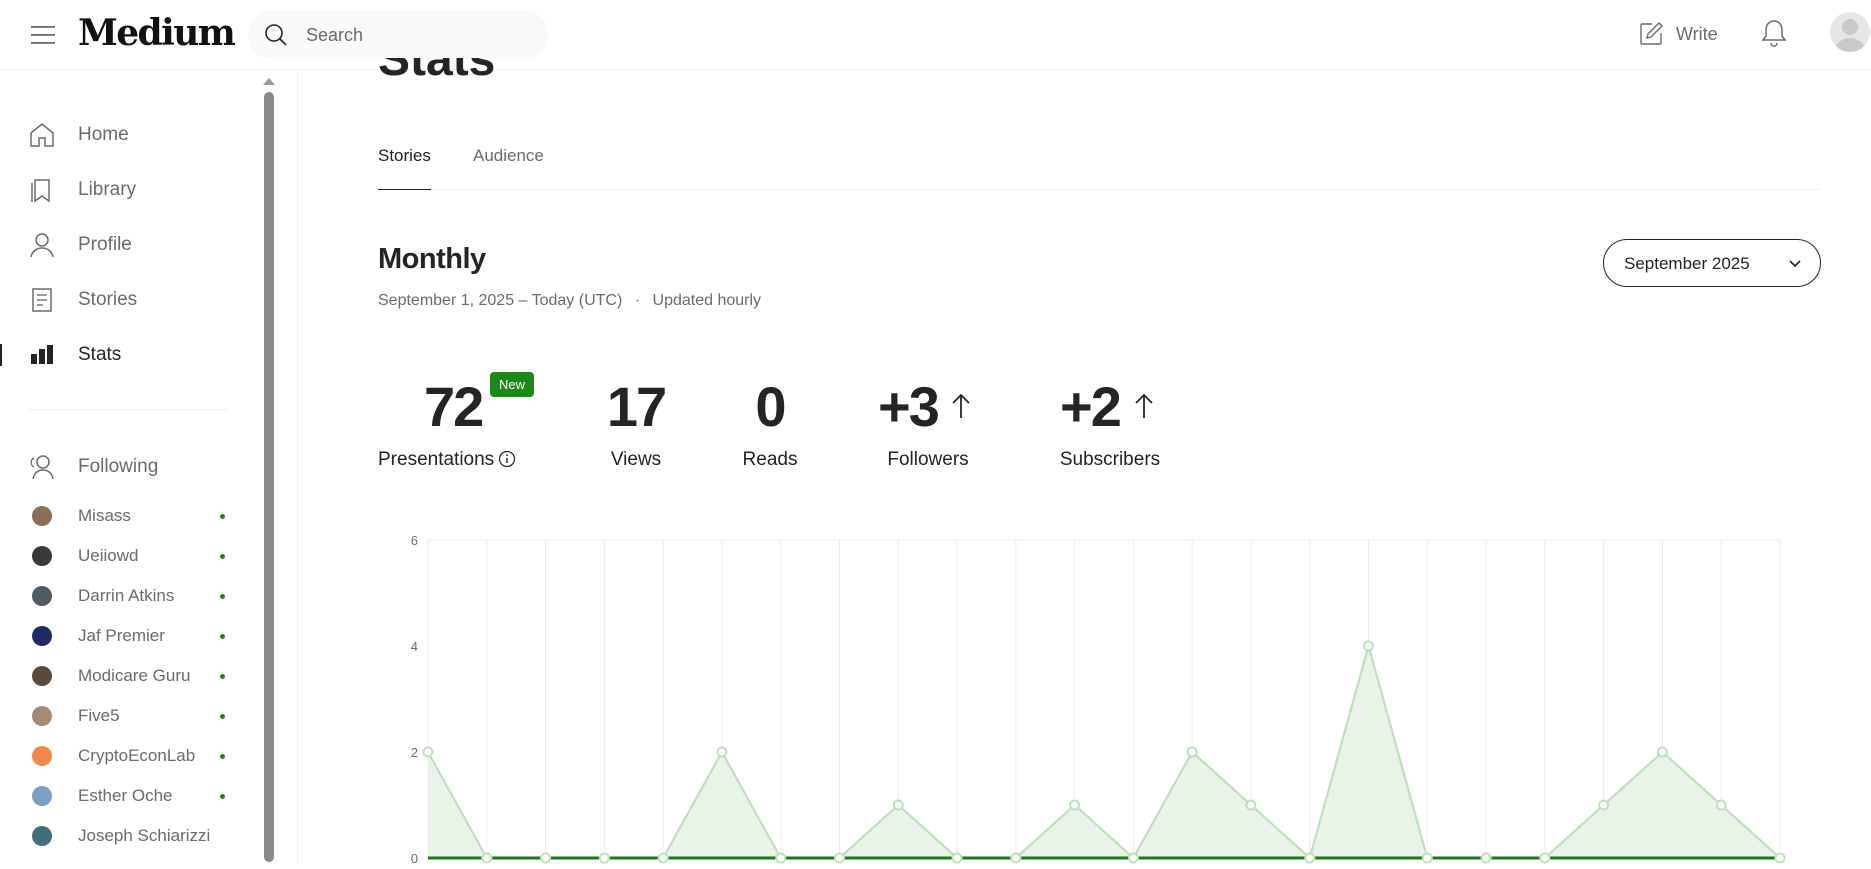 The height and width of the screenshot is (869, 1871). I want to click on bookmark-icon, so click(40, 191).